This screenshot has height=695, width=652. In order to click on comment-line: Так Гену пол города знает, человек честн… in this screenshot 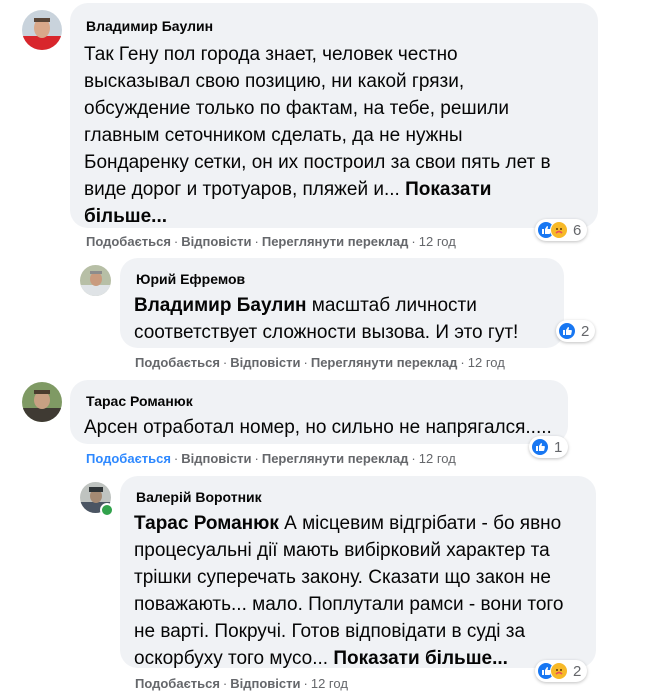, I will do `click(271, 54)`.